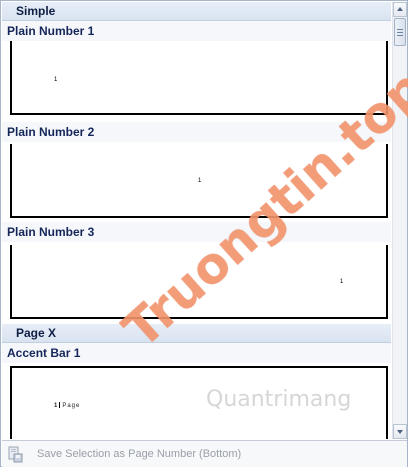 This screenshot has width=408, height=467. I want to click on section-header-page-x: Page X, so click(196, 333).